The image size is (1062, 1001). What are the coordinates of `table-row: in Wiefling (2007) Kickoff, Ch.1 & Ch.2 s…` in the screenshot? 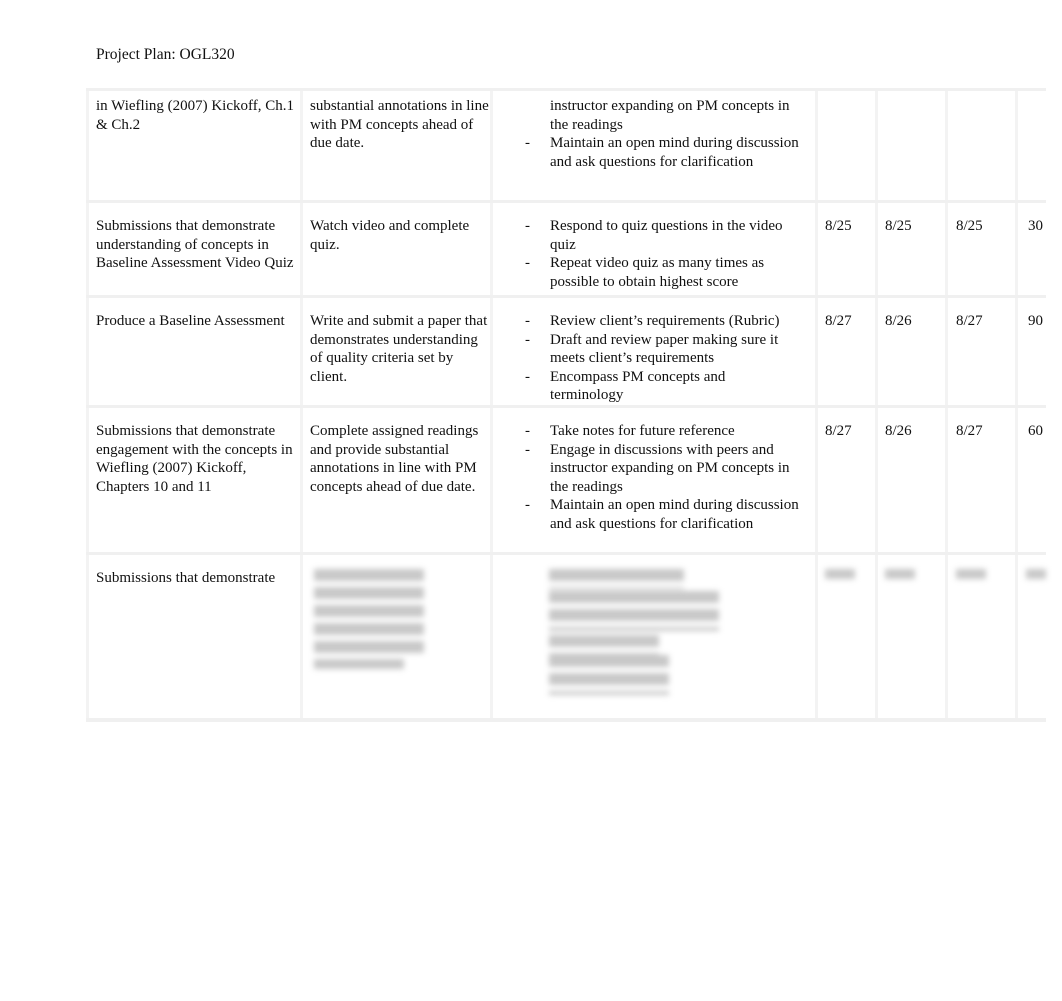 It's located at (566, 145).